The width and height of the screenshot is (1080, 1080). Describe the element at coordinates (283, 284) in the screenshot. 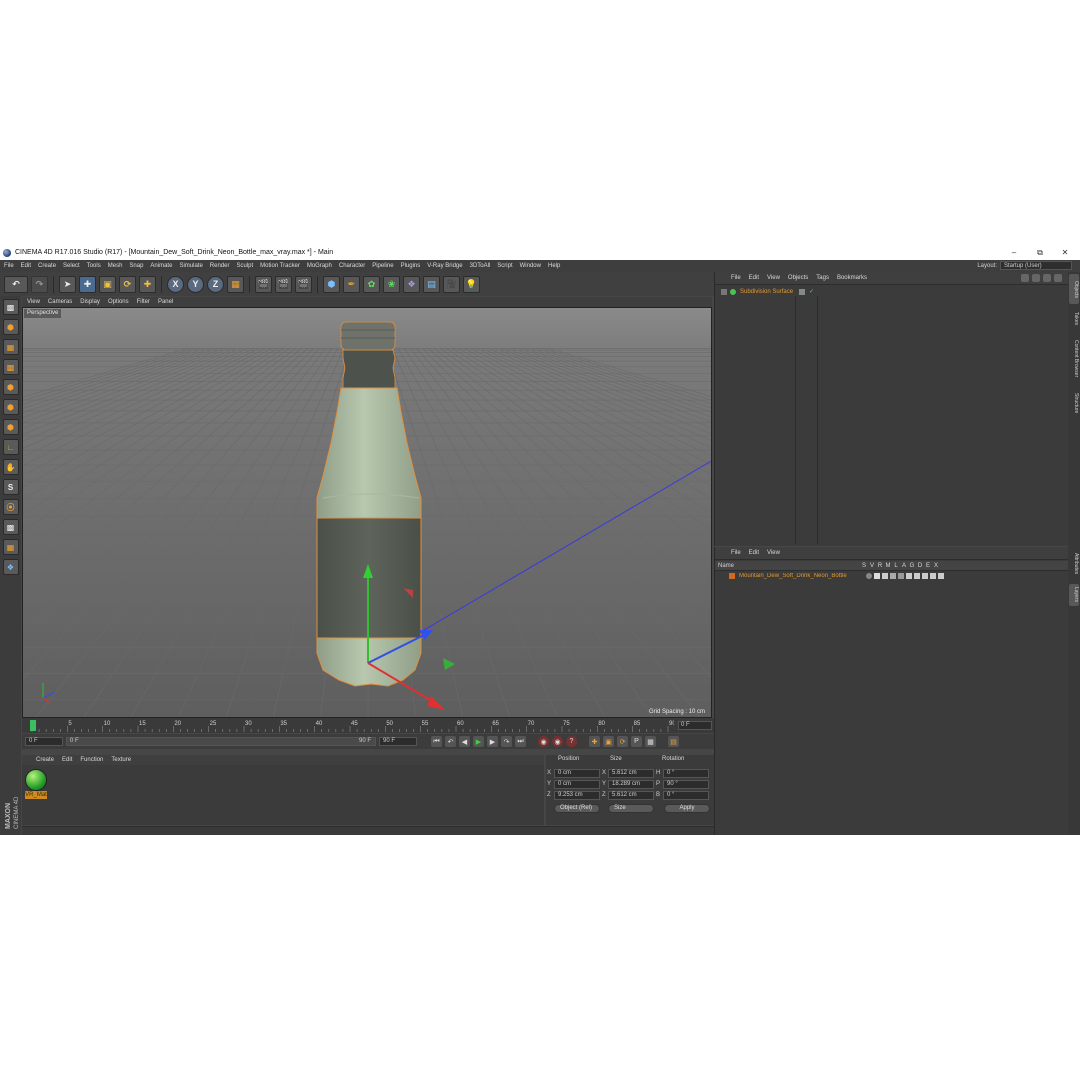

I see `render-picture-viewer-icon: 🎬` at that location.